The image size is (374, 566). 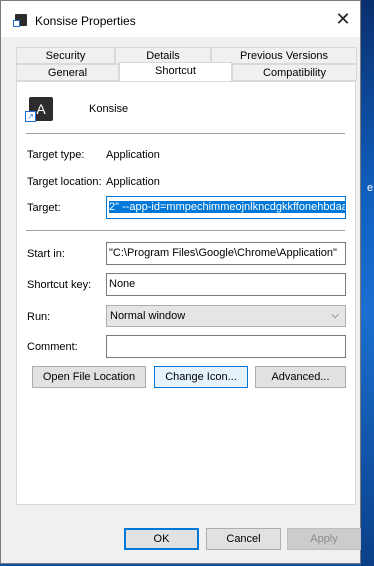 What do you see at coordinates (175, 71) in the screenshot?
I see `tab-shortcut: Shortcut` at bounding box center [175, 71].